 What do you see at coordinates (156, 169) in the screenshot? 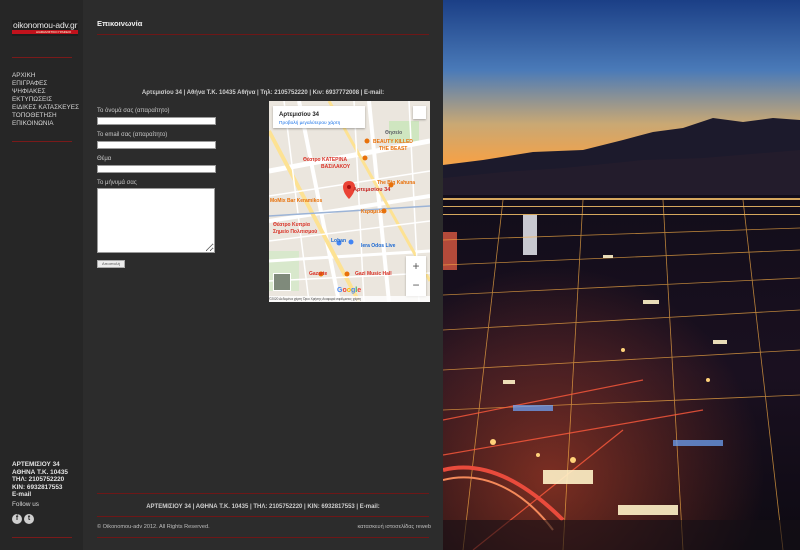
I see `subject-input` at bounding box center [156, 169].